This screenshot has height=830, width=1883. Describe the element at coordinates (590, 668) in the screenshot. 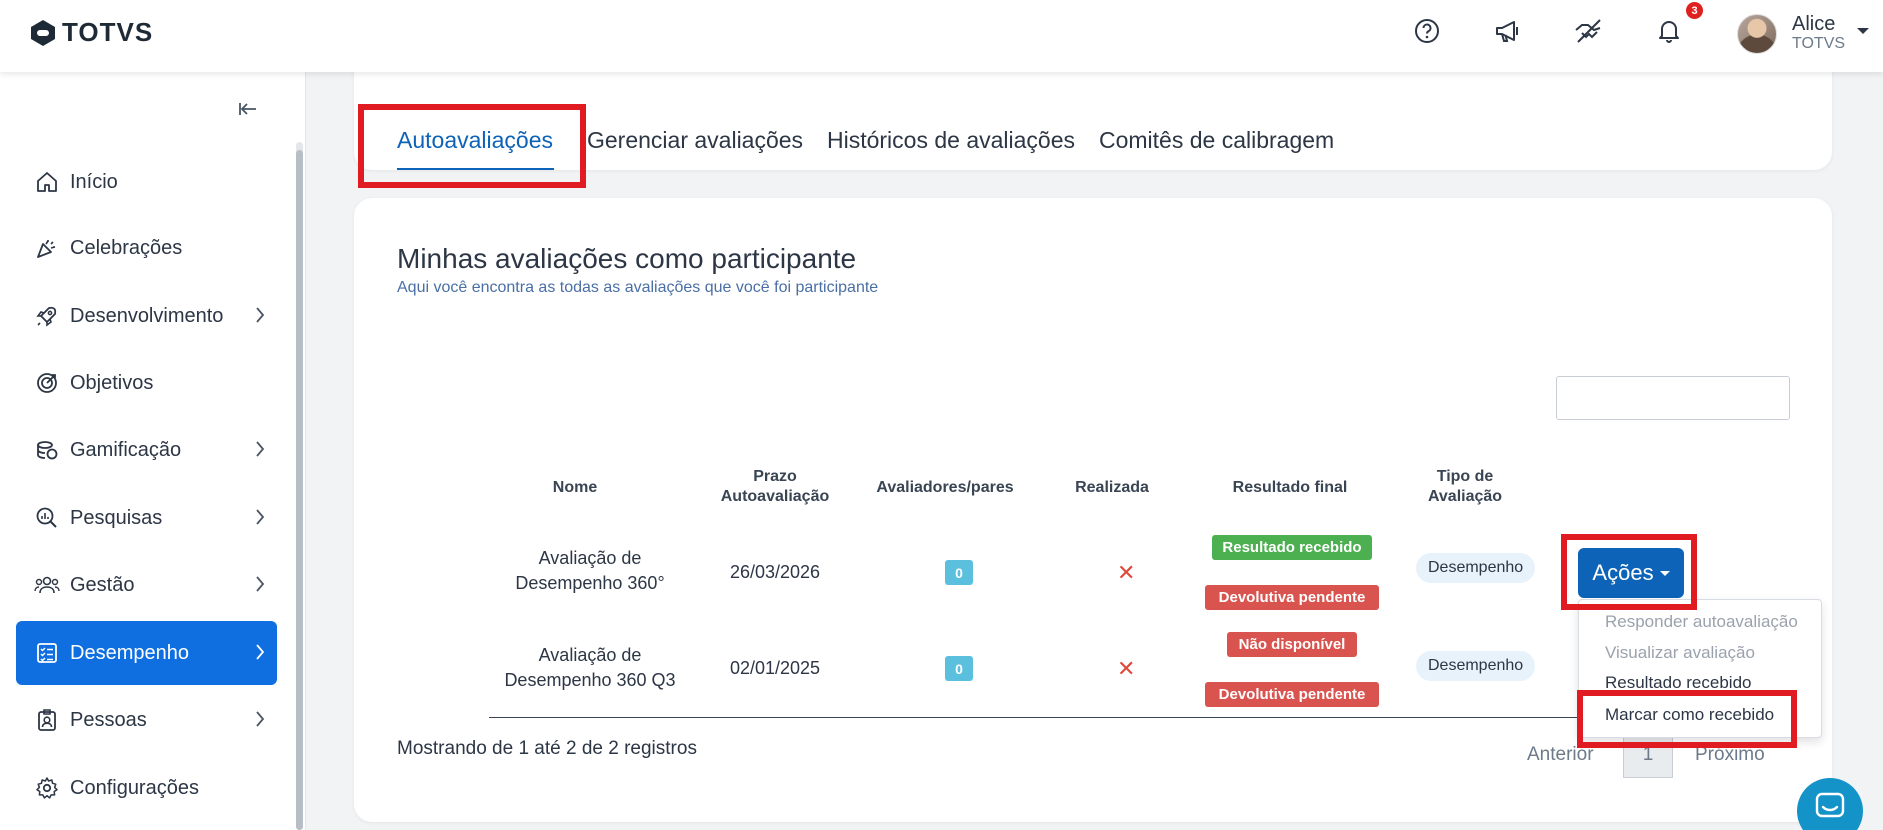

I see `table-row-2-nome: Avaliação de Desempenho 360 Q3` at that location.